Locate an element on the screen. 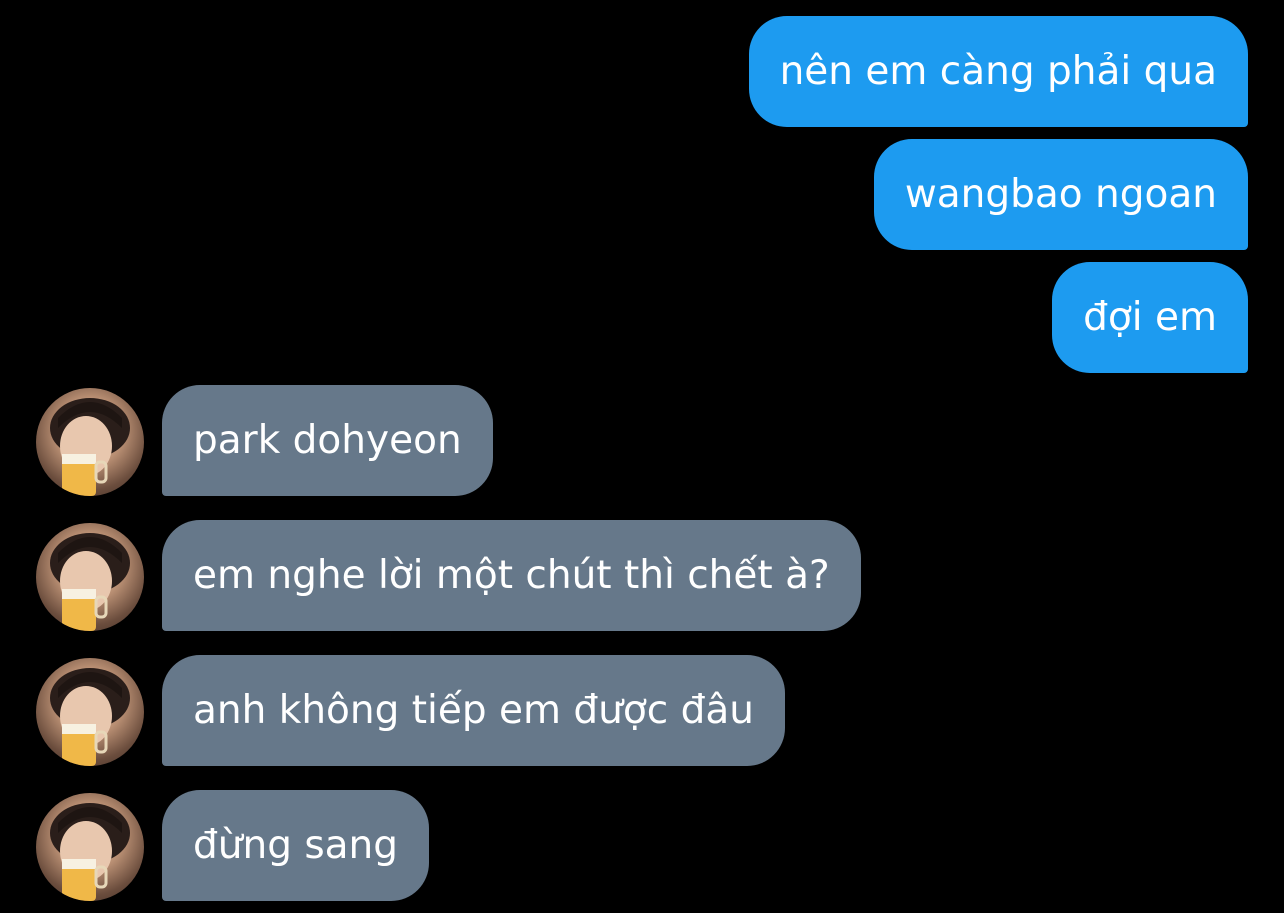 The width and height of the screenshot is (1284, 913). outgoing-message: đợi em is located at coordinates (1150, 317).